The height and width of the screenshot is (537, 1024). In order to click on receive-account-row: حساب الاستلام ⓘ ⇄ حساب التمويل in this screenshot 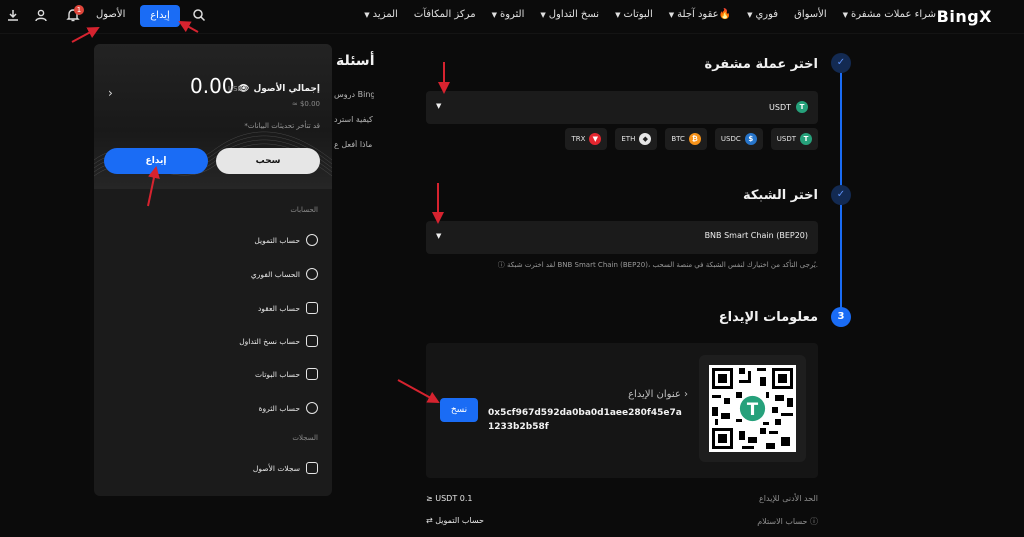, I will do `click(622, 523)`.